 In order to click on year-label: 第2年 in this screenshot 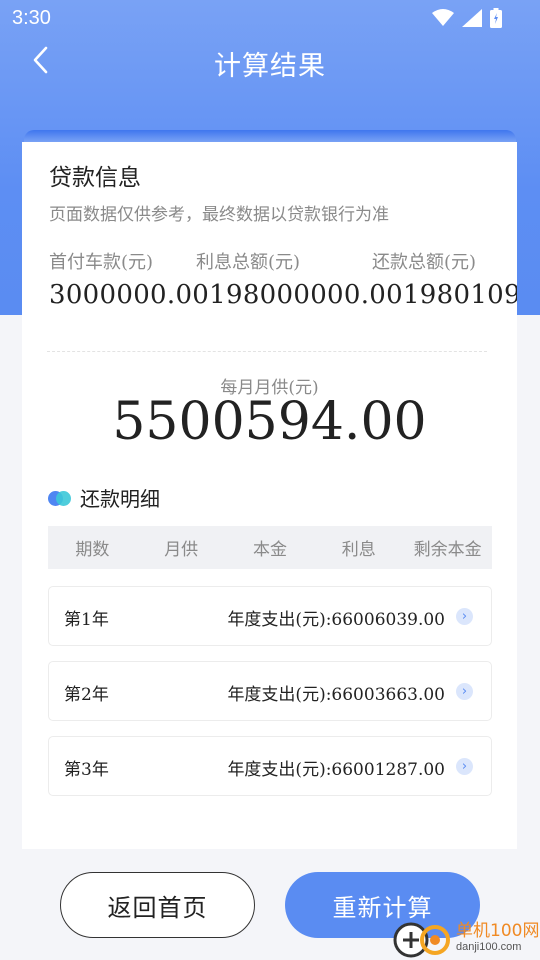, I will do `click(86, 695)`.